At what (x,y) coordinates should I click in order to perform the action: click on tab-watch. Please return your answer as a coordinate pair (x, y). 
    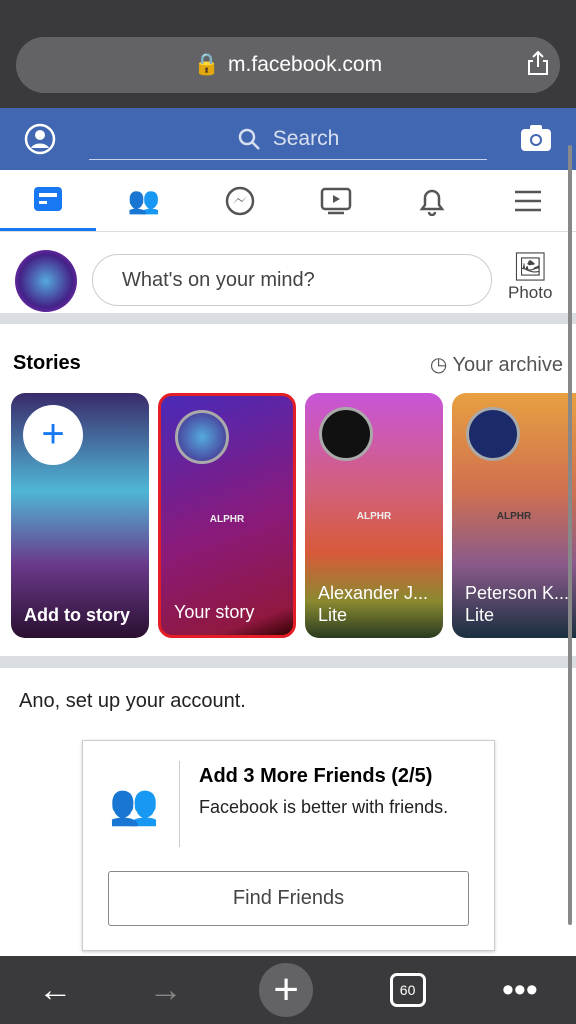
    Looking at the image, I should click on (336, 200).